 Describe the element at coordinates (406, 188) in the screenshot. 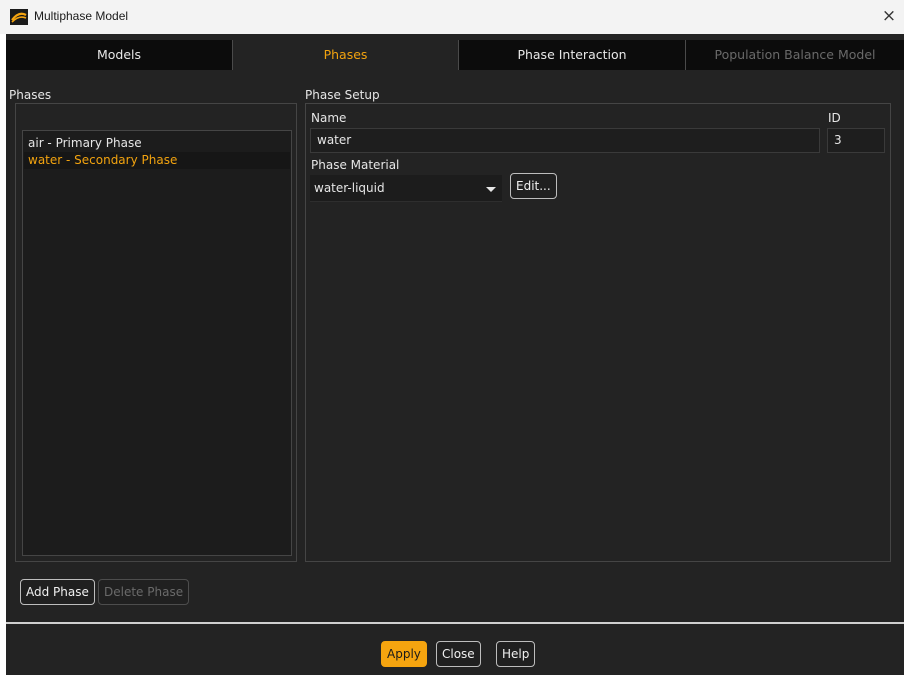

I see `phase-material-dropdown: water-liquid` at that location.